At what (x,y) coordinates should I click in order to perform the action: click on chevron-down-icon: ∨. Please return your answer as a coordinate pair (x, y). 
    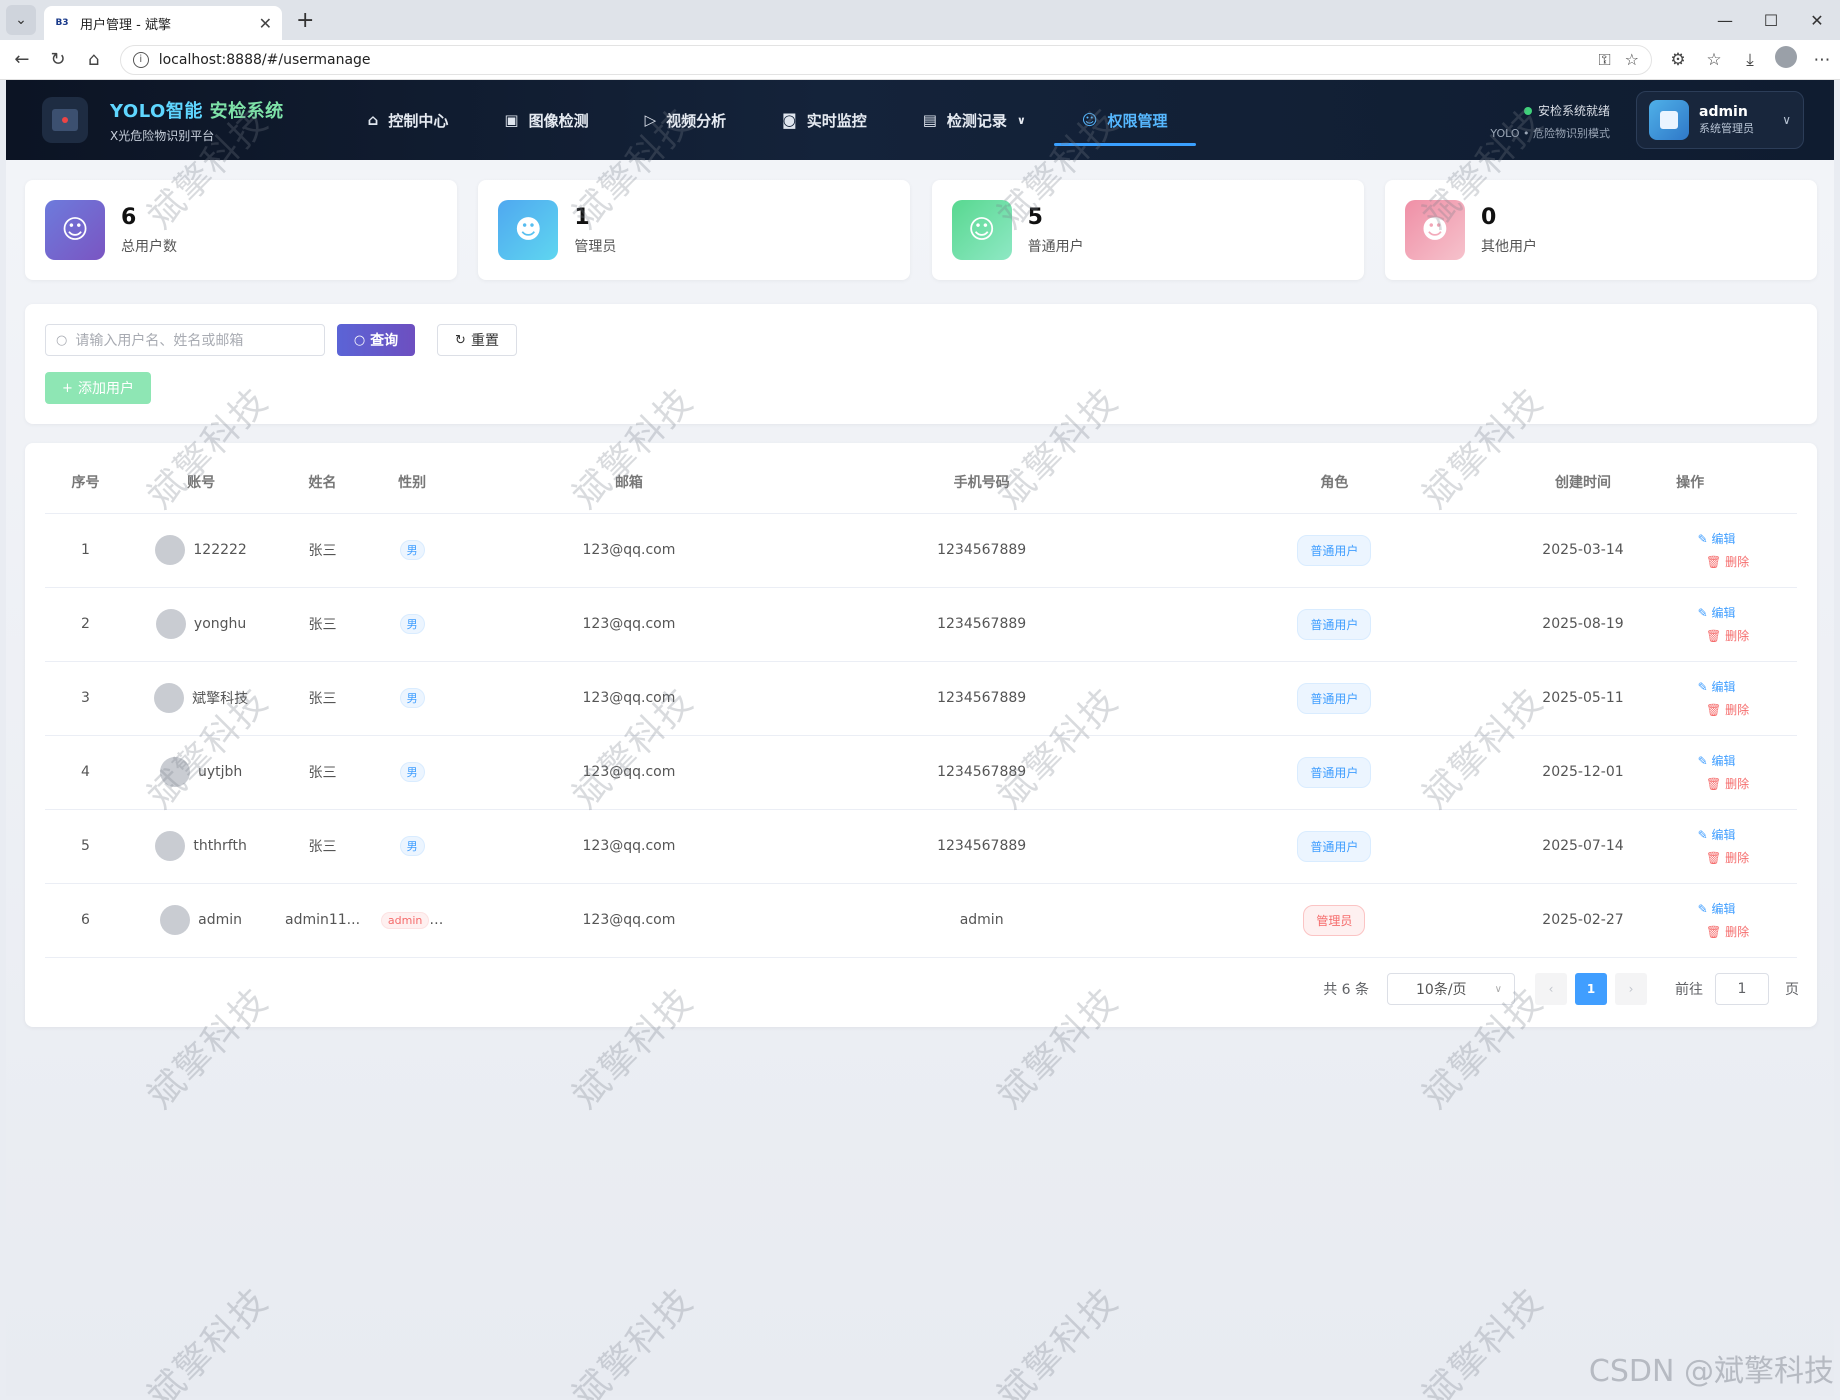
    Looking at the image, I should click on (1498, 989).